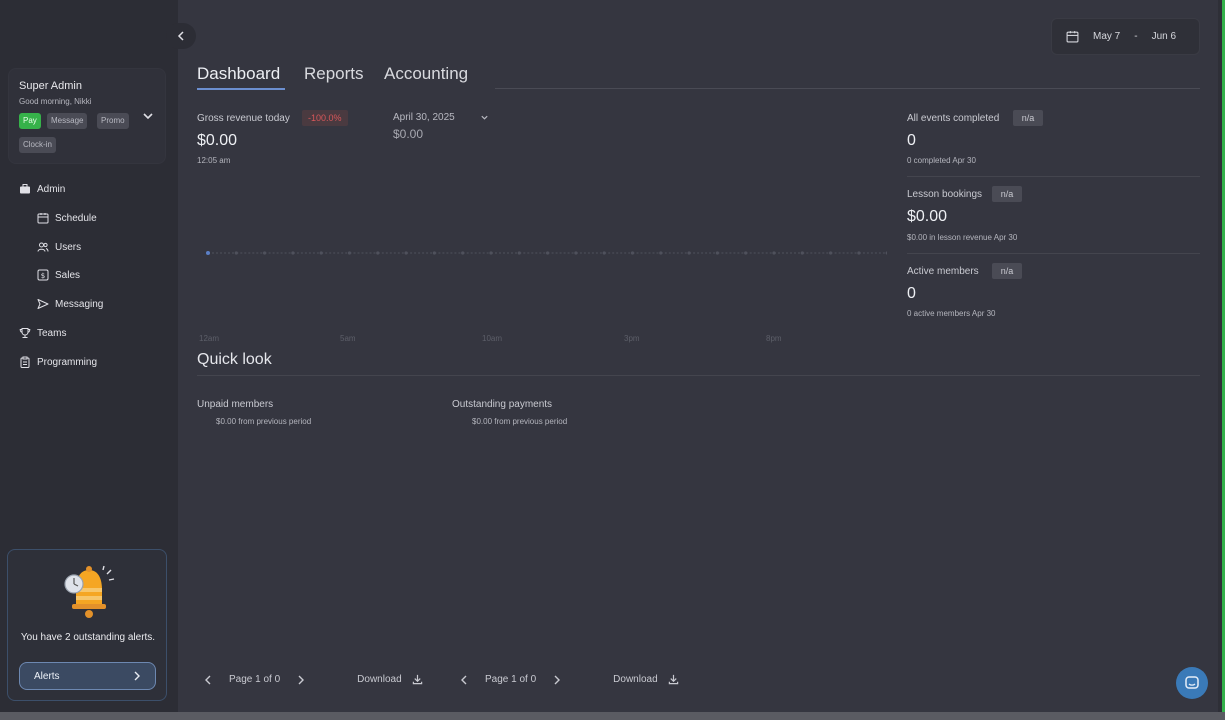 The height and width of the screenshot is (720, 1225). I want to click on sidebar-item-admin: Admin, so click(42, 189).